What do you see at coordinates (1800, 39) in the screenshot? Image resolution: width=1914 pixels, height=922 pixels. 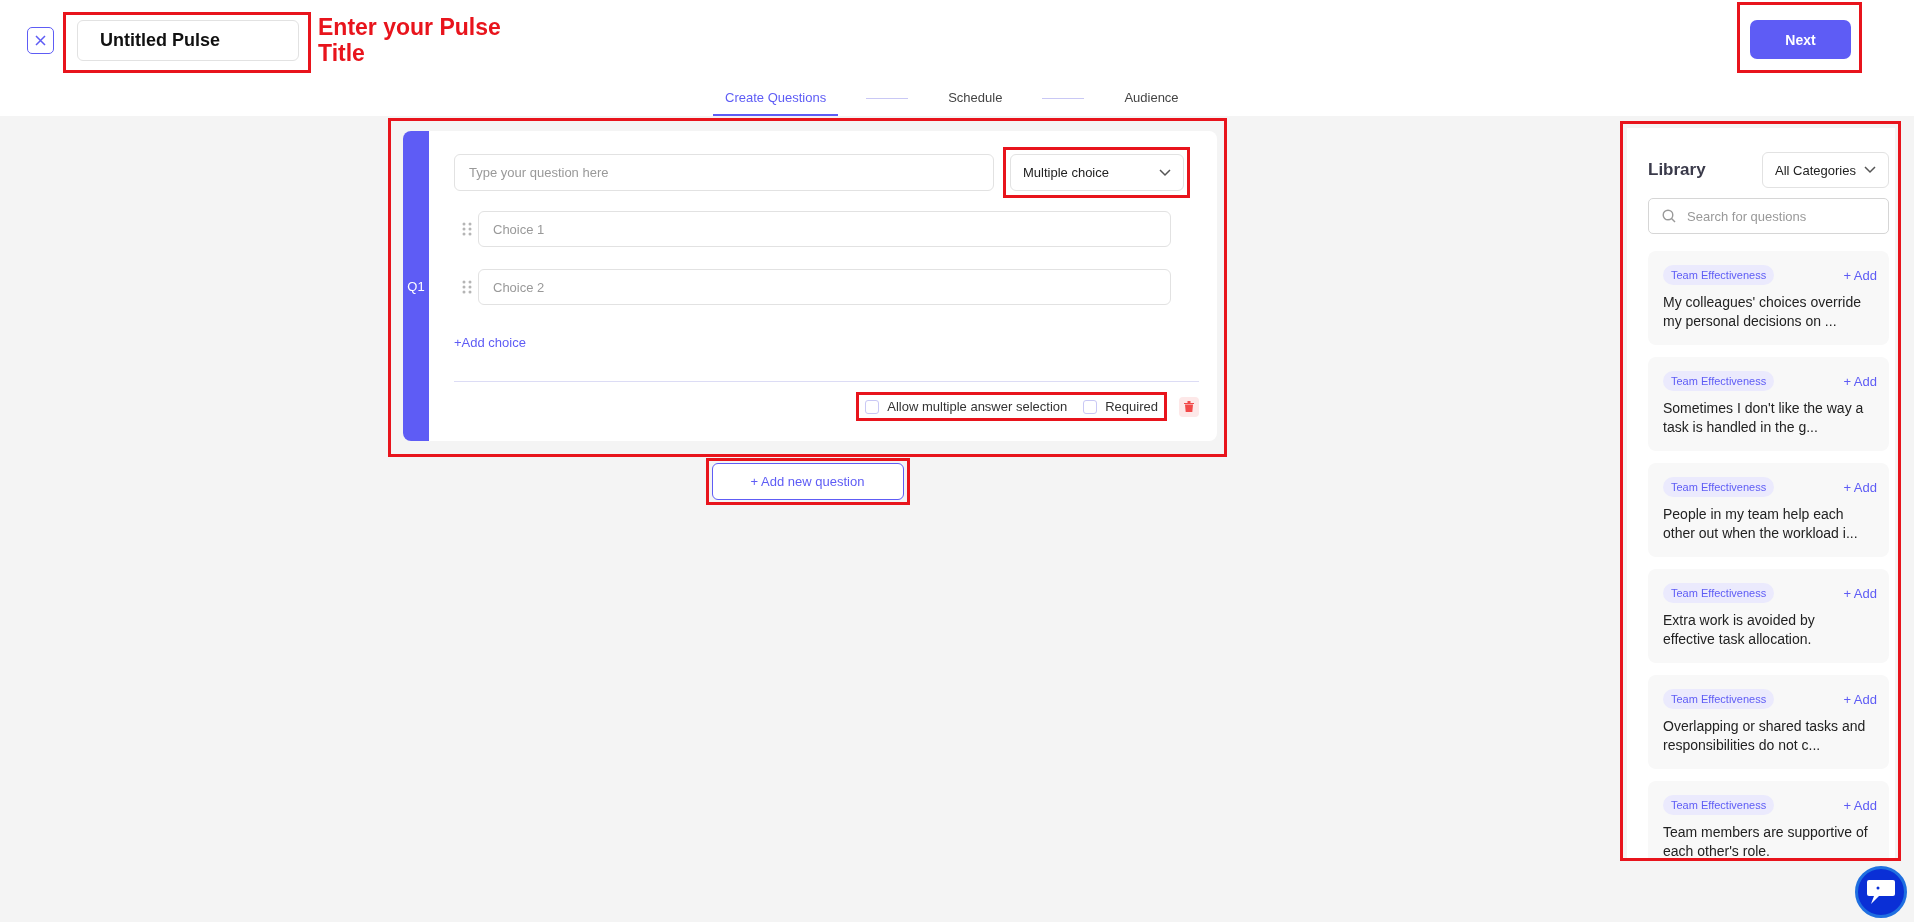 I see `next-button: Next` at bounding box center [1800, 39].